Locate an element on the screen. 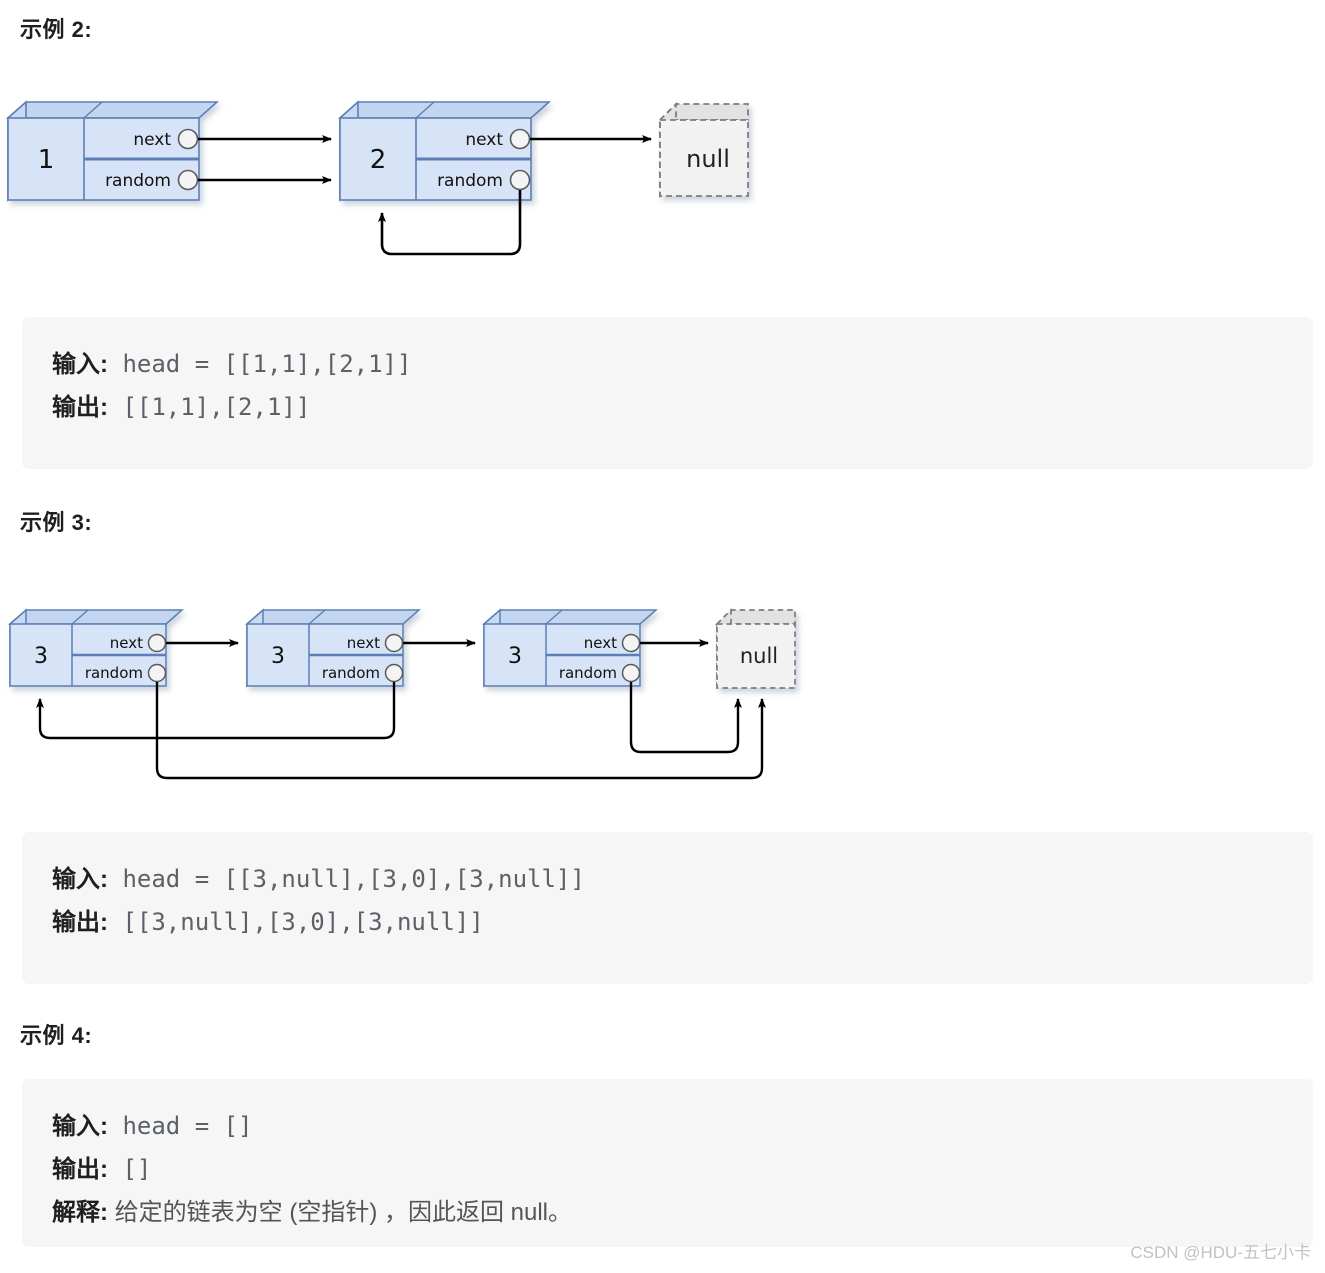 The height and width of the screenshot is (1273, 1325). watermark: CSDN @HDU-五七小卡 is located at coordinates (1220, 1252).